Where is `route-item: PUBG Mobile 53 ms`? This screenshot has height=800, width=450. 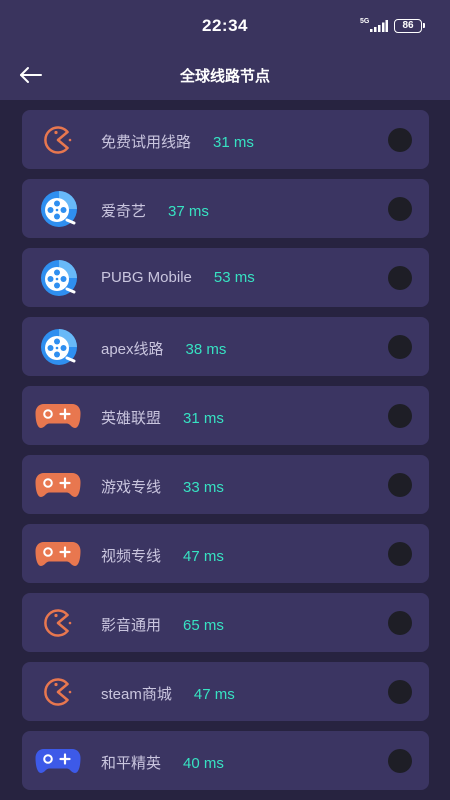 route-item: PUBG Mobile 53 ms is located at coordinates (225, 277).